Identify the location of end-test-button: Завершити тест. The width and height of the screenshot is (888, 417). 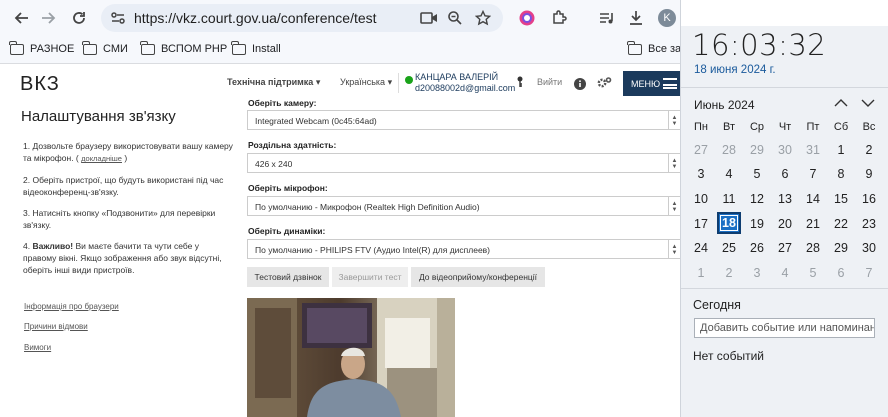
(370, 277).